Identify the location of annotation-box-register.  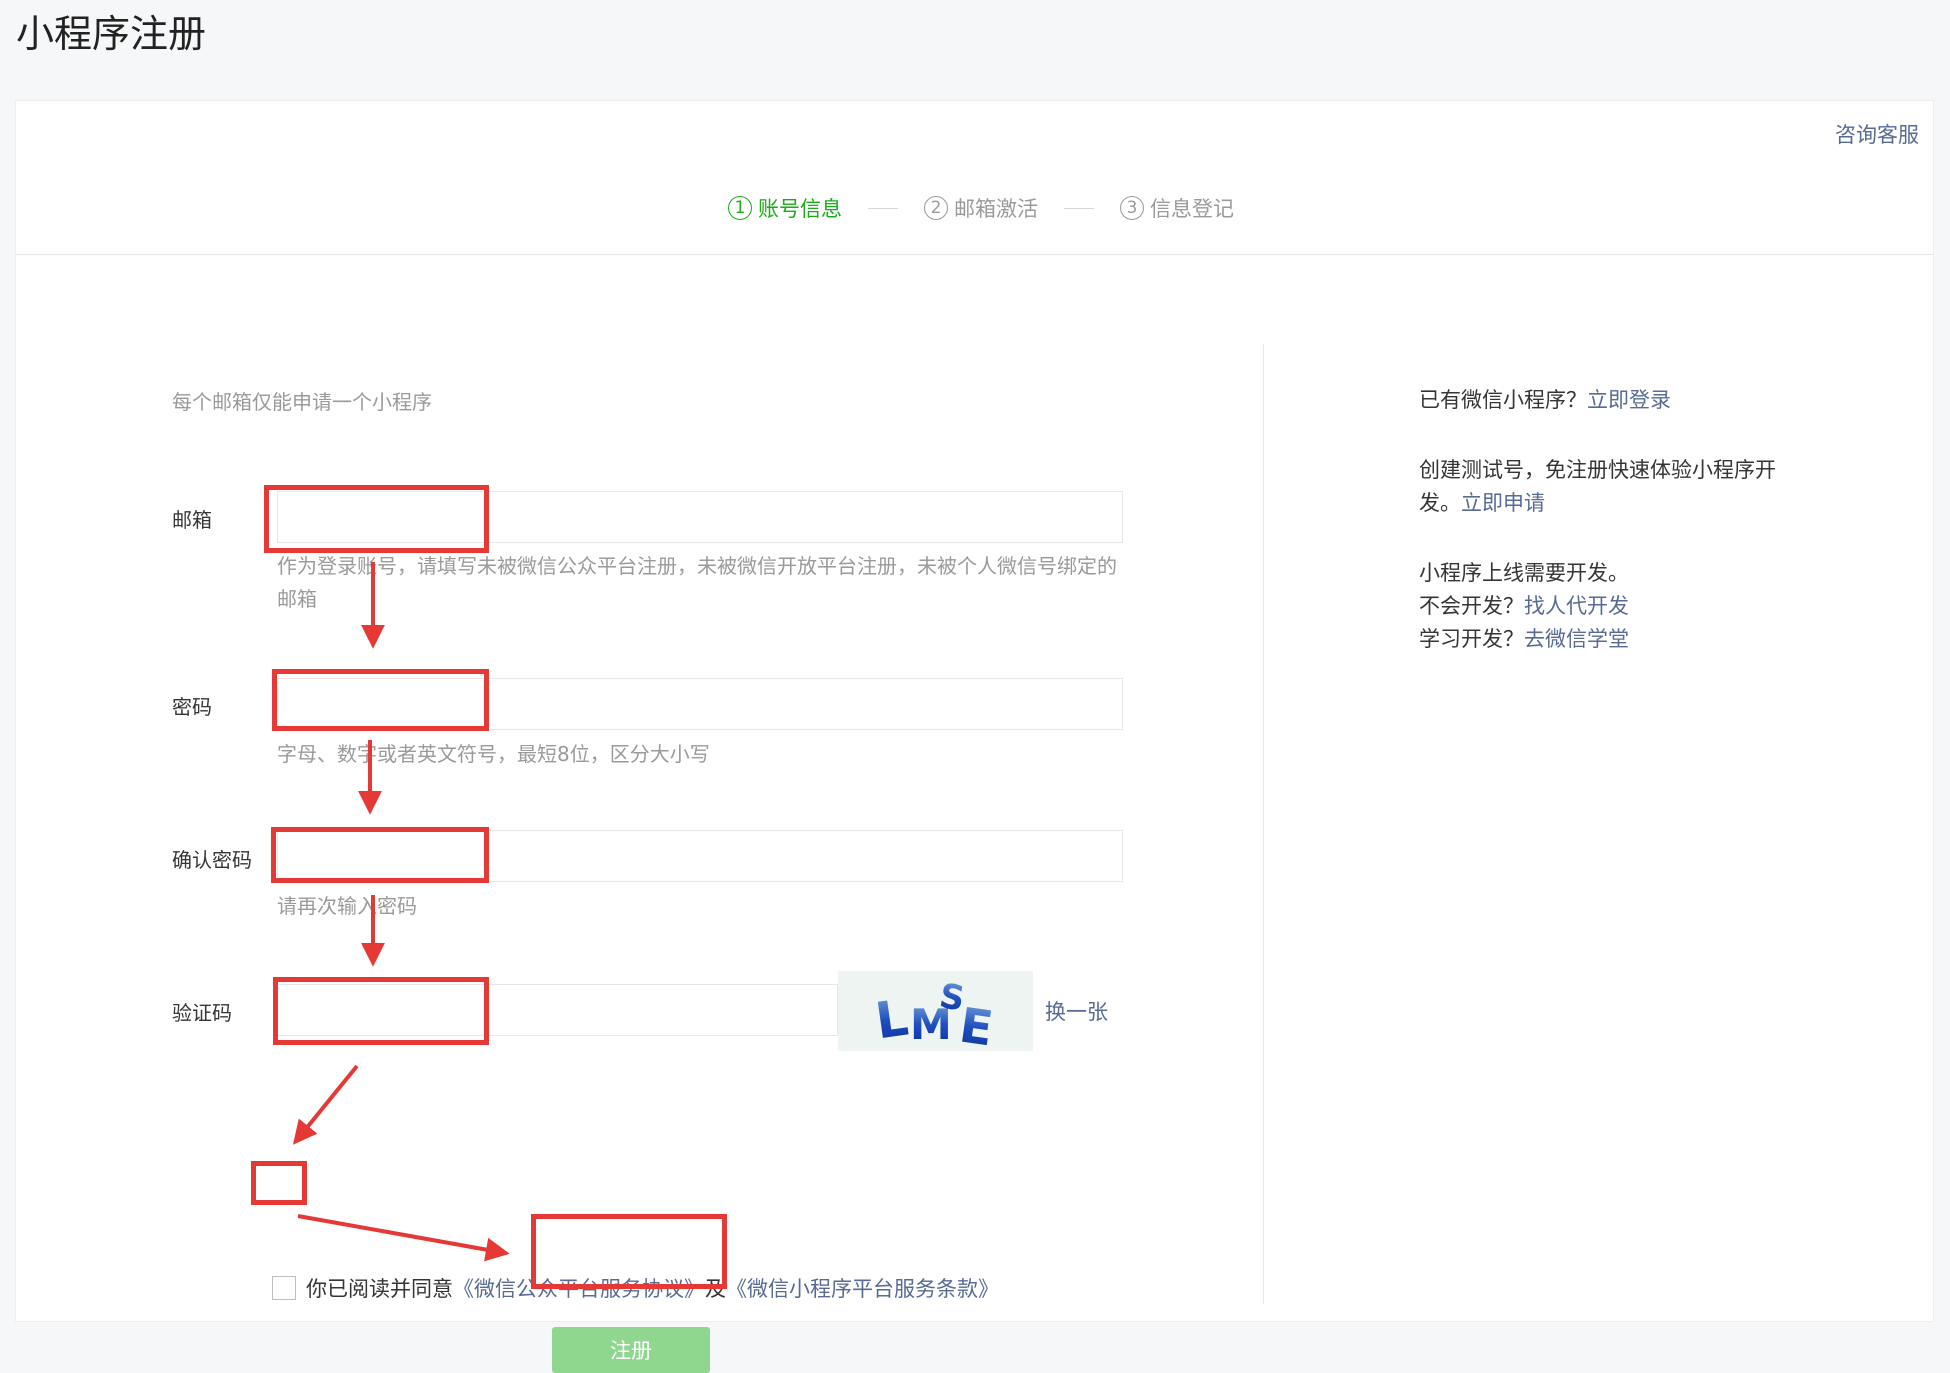
(629, 1251).